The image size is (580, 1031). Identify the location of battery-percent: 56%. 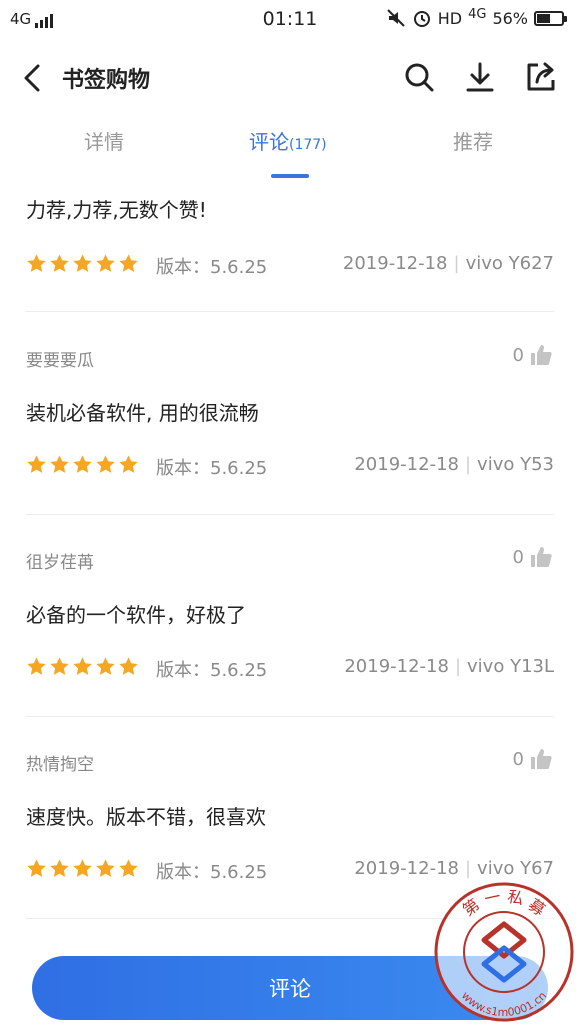
(510, 18).